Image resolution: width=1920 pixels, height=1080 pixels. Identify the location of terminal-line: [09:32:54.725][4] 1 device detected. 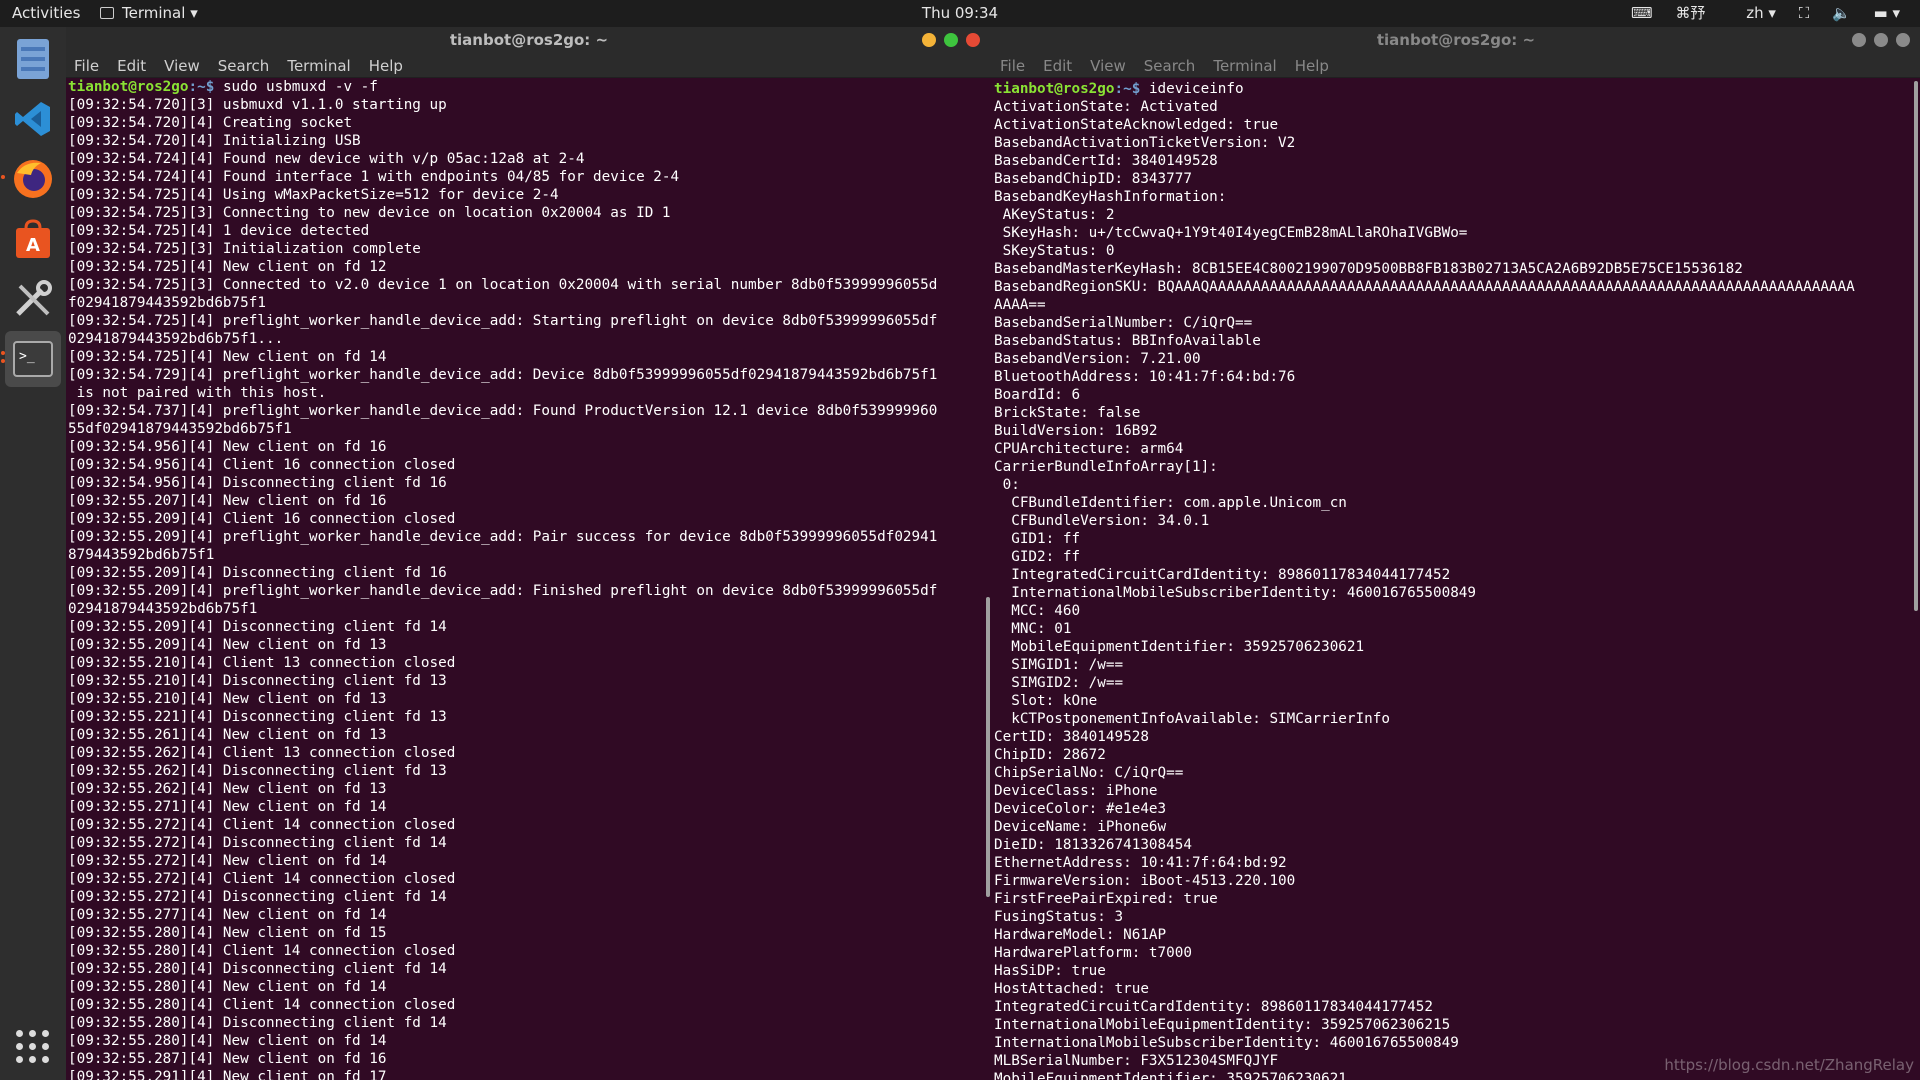
(219, 231).